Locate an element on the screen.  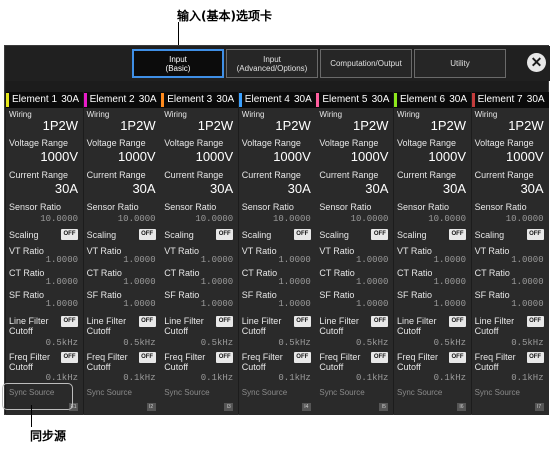
element-header: Element 6 30A is located at coordinates (432, 100).